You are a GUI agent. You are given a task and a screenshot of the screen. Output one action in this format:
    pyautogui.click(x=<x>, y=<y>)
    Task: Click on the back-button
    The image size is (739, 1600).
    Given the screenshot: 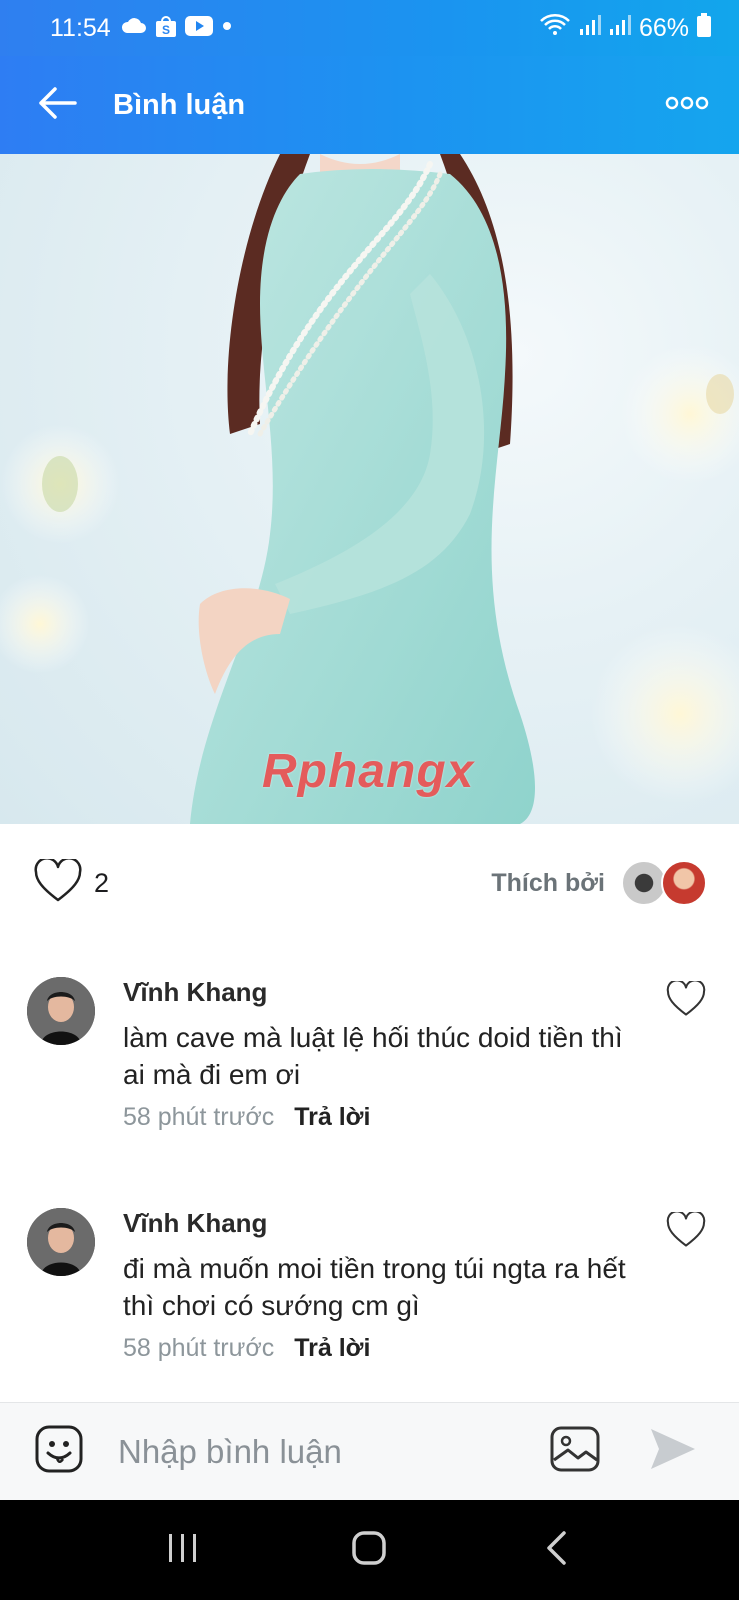 What is the action you would take?
    pyautogui.click(x=57, y=105)
    